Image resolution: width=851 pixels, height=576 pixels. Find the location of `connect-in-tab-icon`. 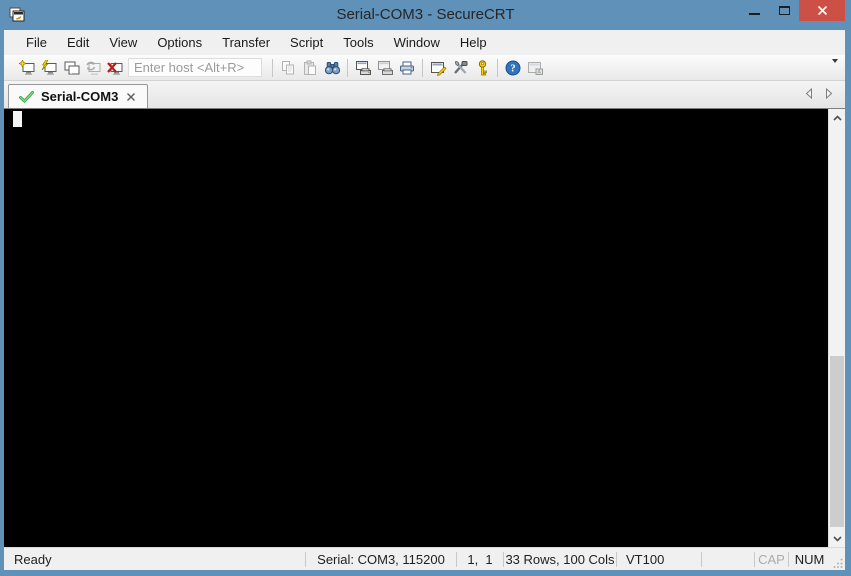

connect-in-tab-icon is located at coordinates (71, 67).